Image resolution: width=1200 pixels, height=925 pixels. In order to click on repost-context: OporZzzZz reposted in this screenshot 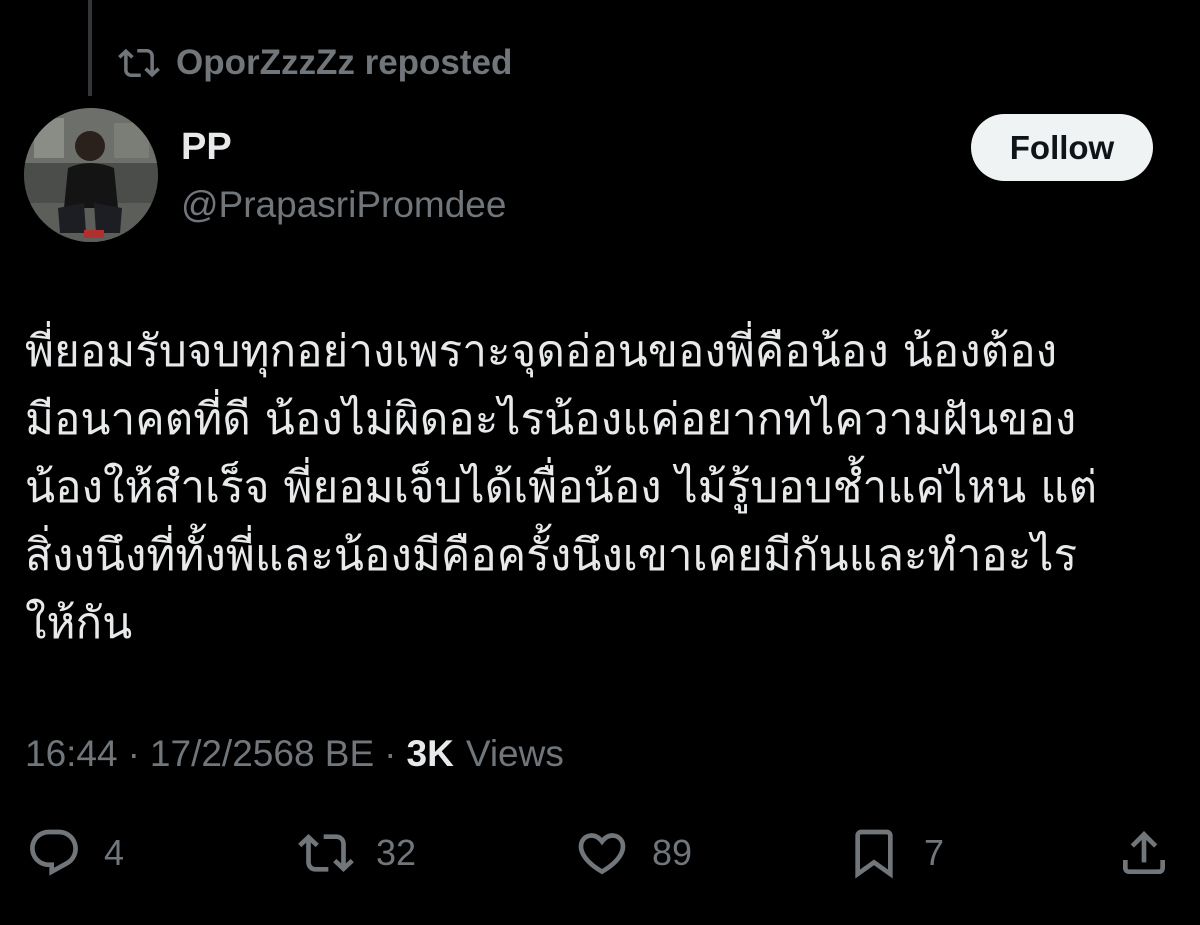, I will do `click(315, 63)`.